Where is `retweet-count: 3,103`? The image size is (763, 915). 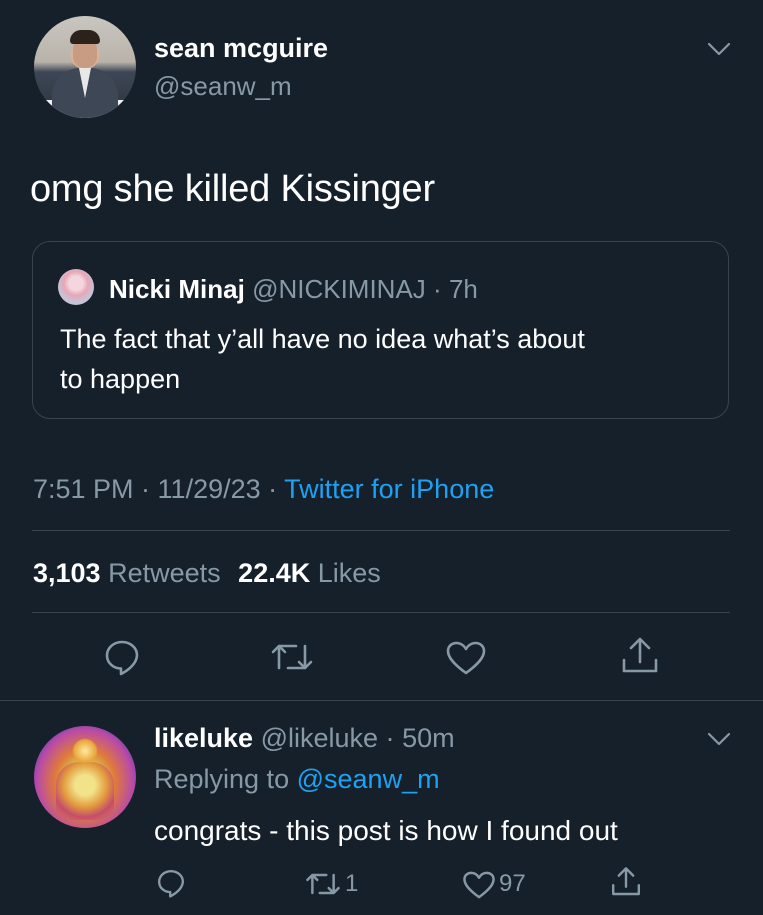 retweet-count: 3,103 is located at coordinates (67, 573).